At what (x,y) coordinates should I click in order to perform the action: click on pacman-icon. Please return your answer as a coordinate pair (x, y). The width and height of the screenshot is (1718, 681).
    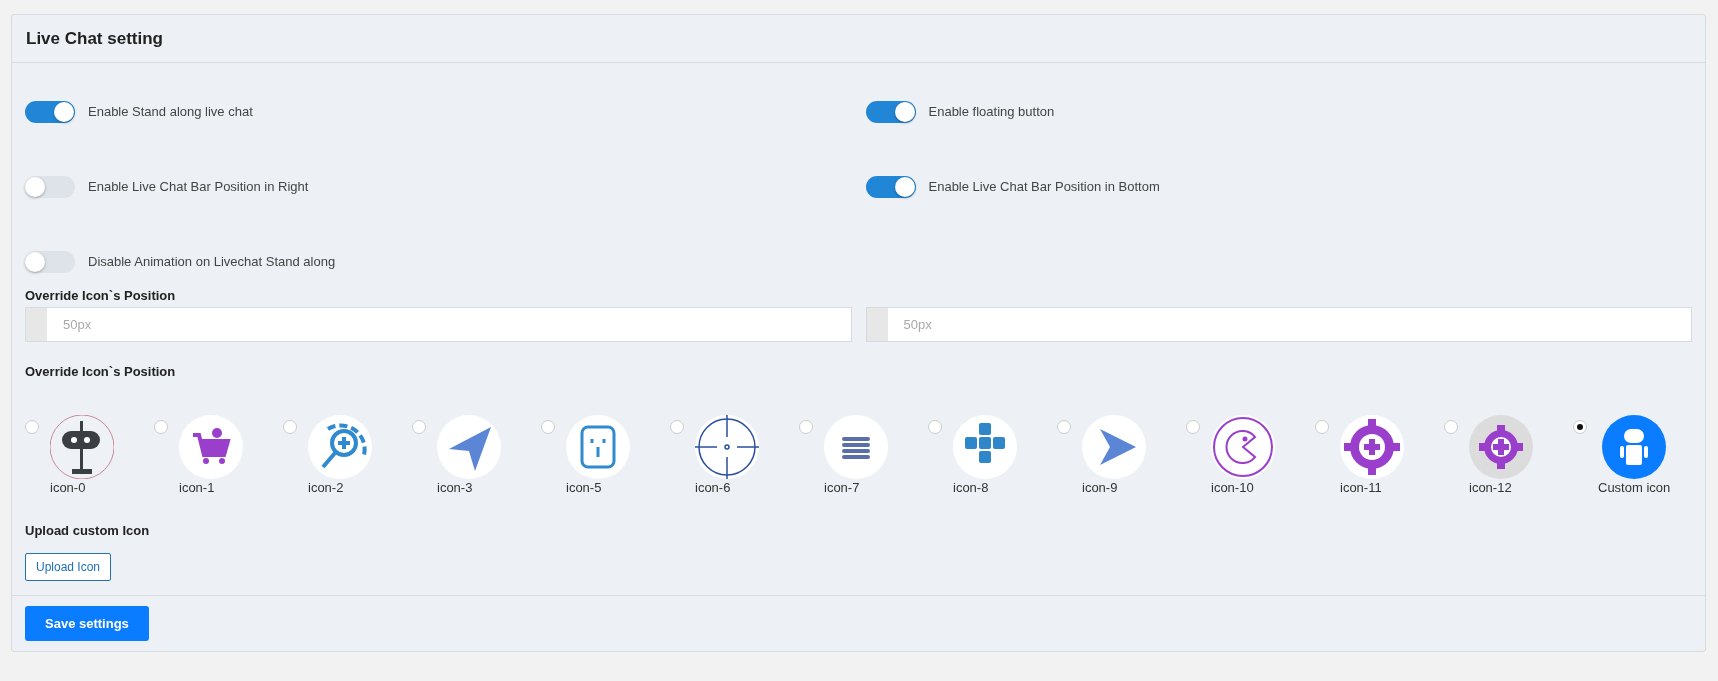
    Looking at the image, I should click on (1243, 447).